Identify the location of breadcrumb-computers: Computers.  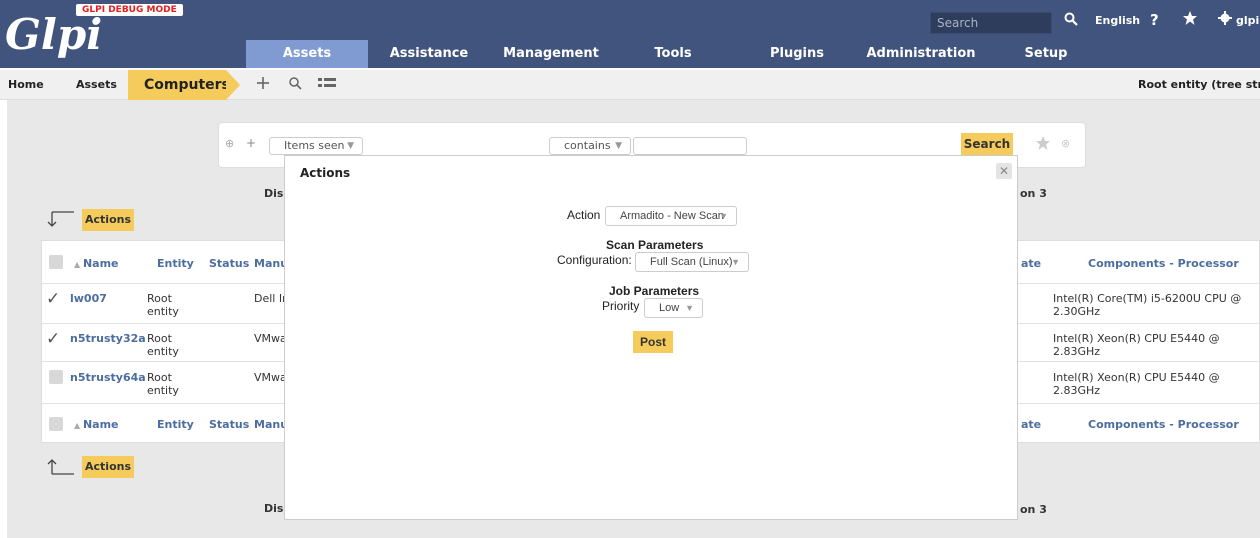
(179, 85).